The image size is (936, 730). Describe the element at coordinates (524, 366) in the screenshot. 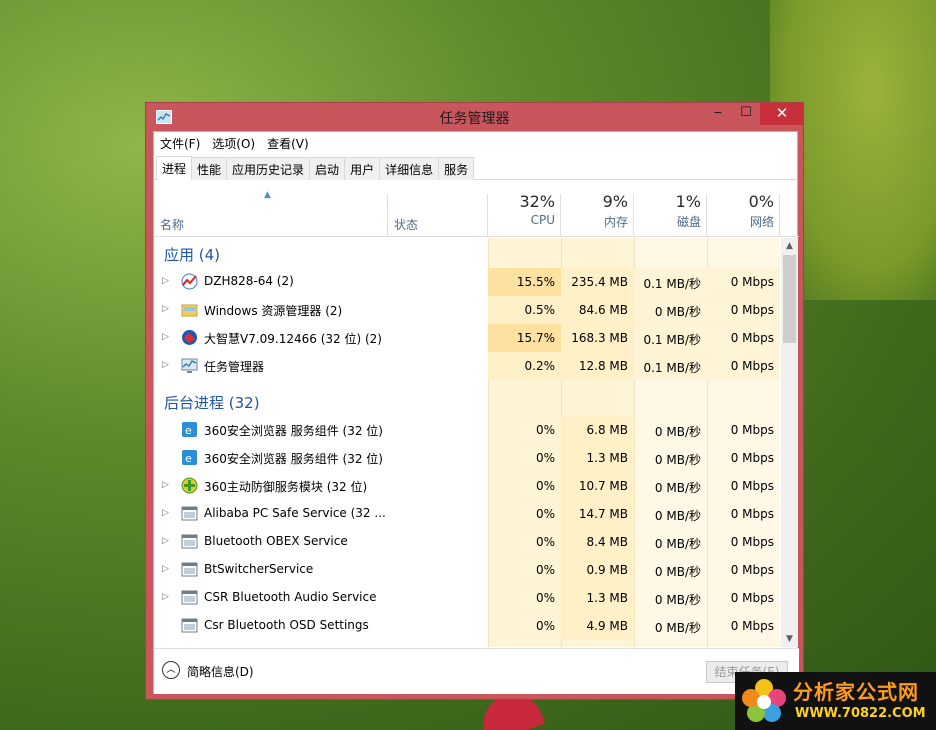

I see `cpu-value: 0.2%` at that location.